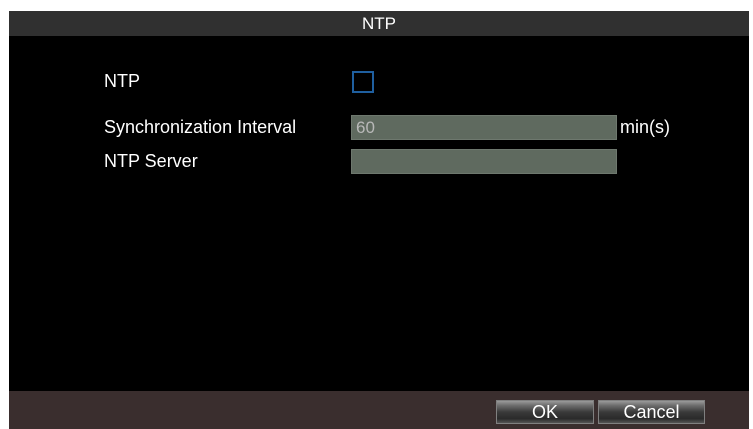  I want to click on ok-button: OK, so click(545, 412).